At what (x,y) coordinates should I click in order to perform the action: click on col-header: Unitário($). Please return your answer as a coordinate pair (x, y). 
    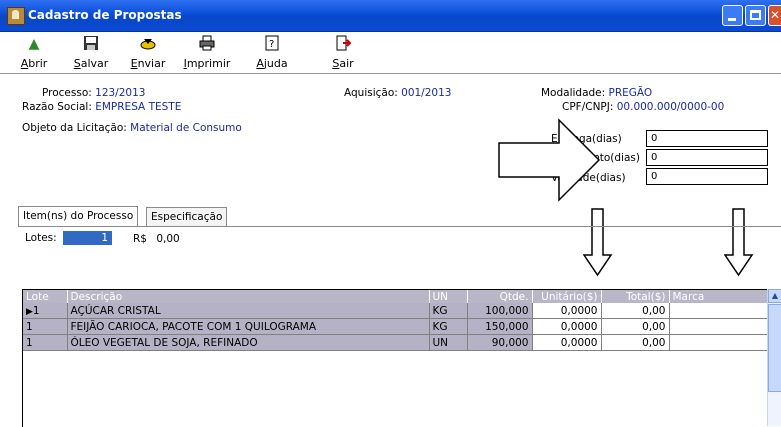
    Looking at the image, I should click on (567, 296).